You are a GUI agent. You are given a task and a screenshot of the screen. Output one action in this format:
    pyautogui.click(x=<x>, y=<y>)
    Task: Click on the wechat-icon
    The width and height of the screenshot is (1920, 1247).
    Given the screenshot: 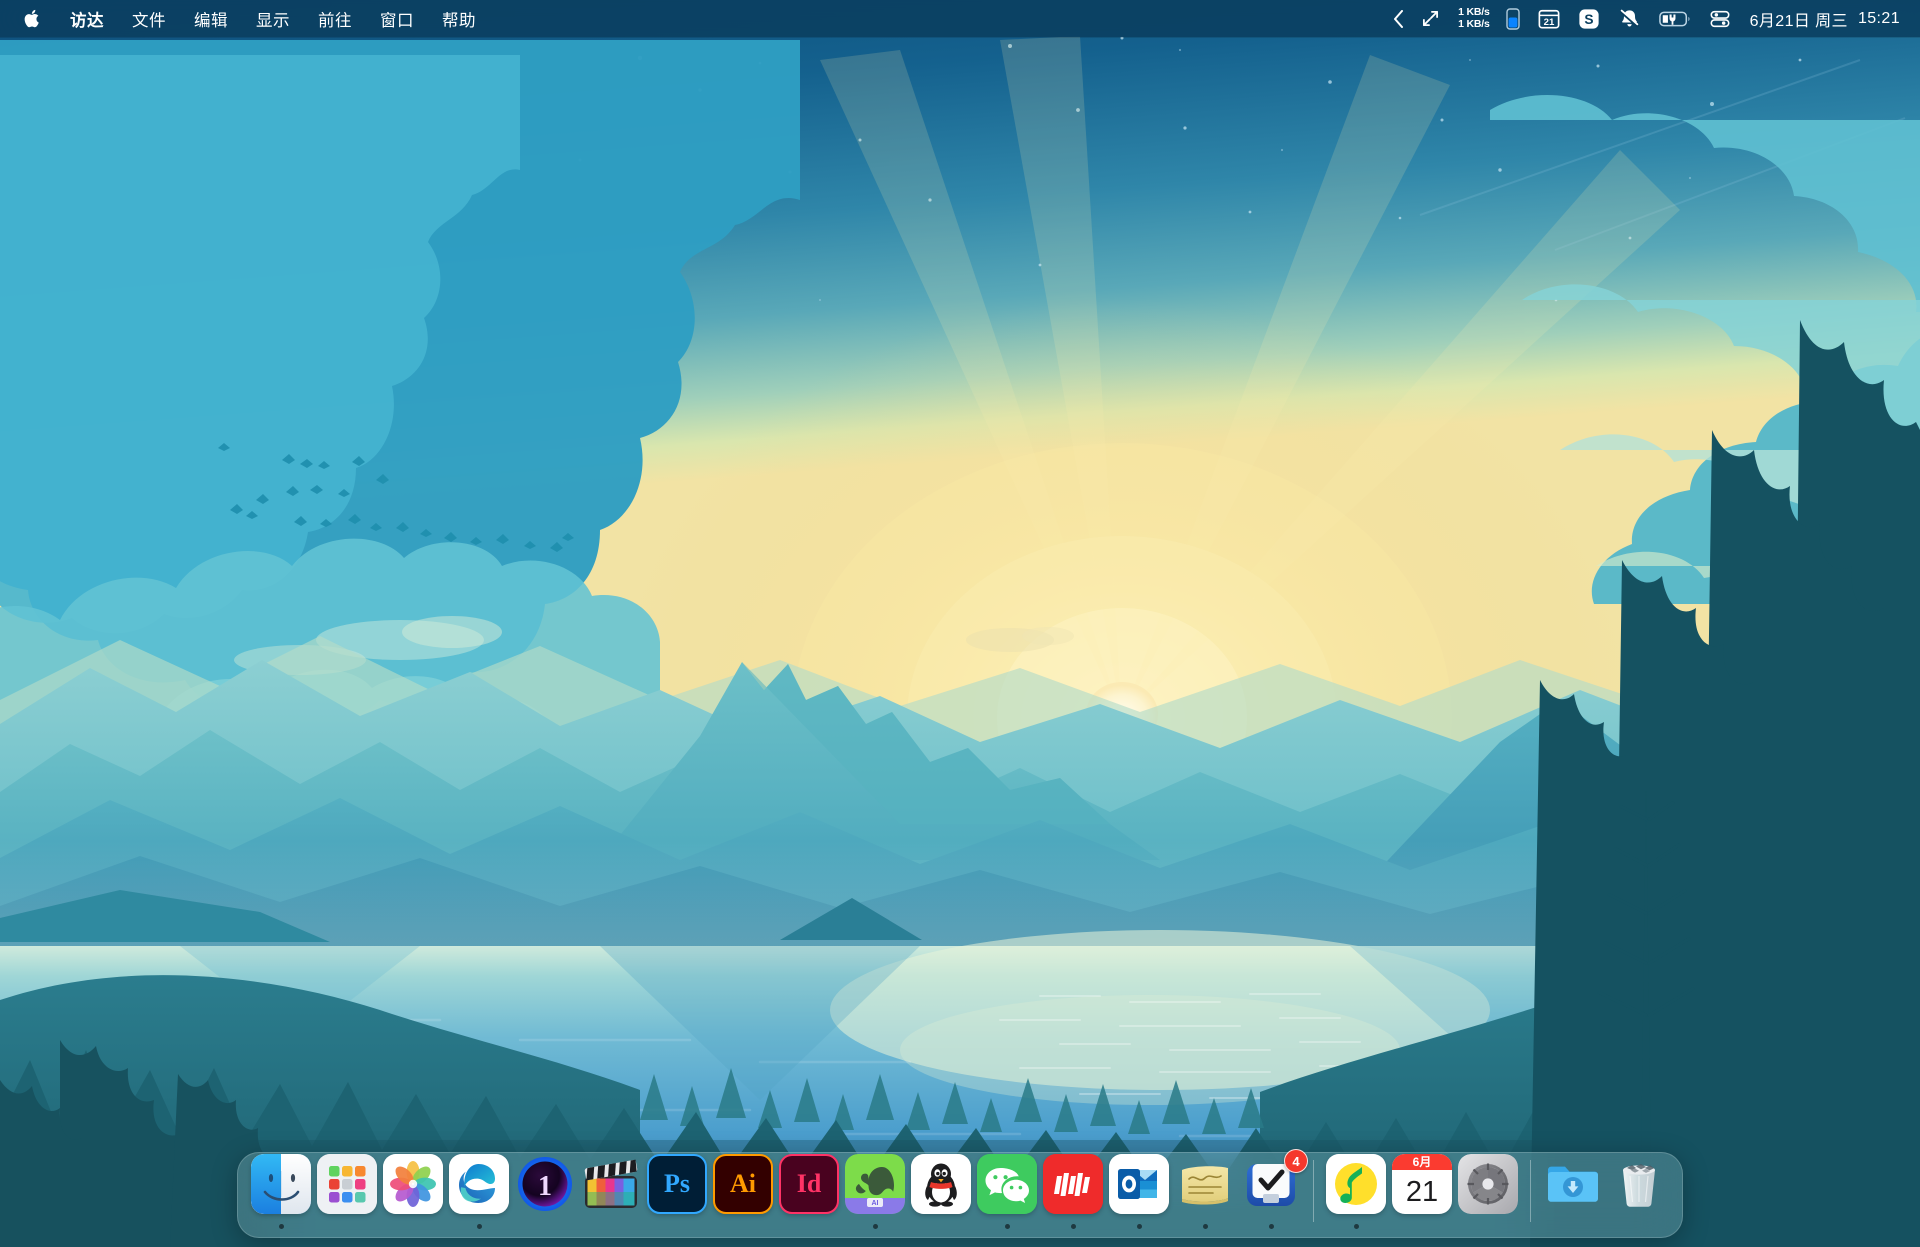 What is the action you would take?
    pyautogui.click(x=1007, y=1184)
    